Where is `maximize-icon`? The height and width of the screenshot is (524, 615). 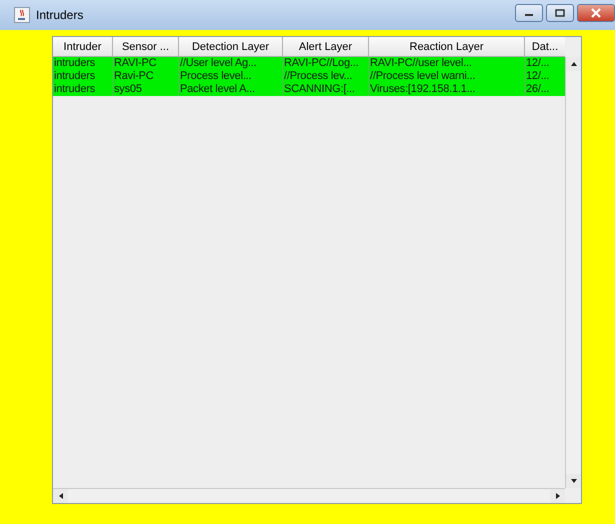 maximize-icon is located at coordinates (560, 13).